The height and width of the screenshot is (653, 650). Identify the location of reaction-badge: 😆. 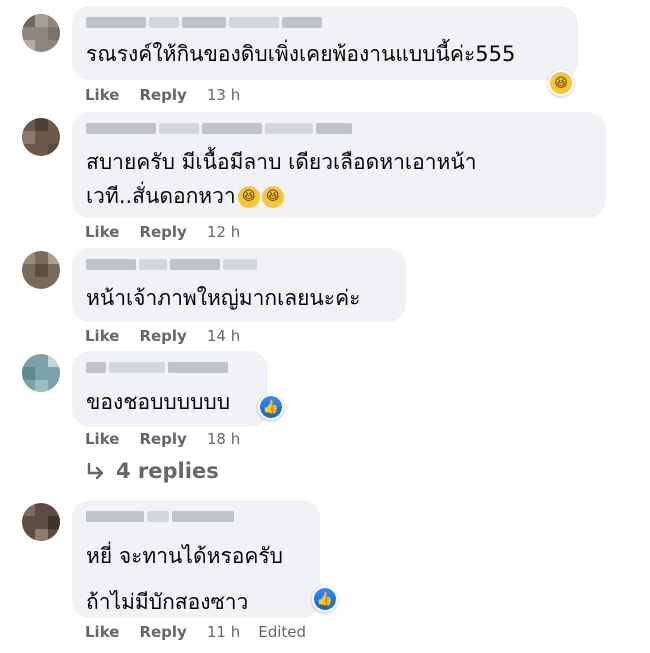
(561, 83).